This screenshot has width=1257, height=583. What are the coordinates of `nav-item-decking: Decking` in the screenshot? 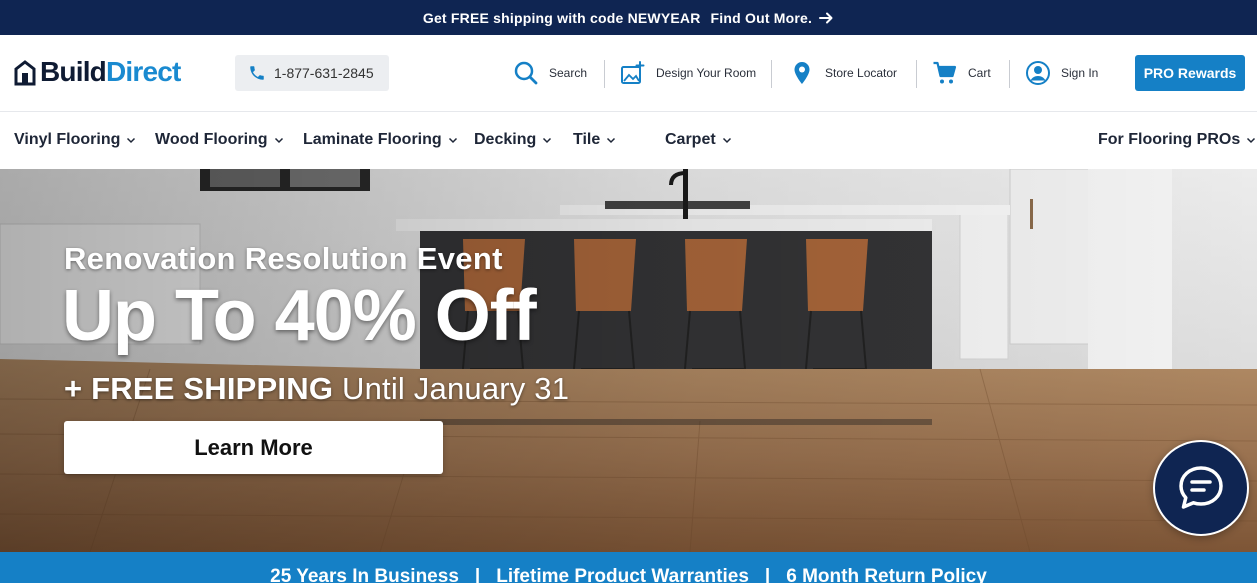 It's located at (513, 140).